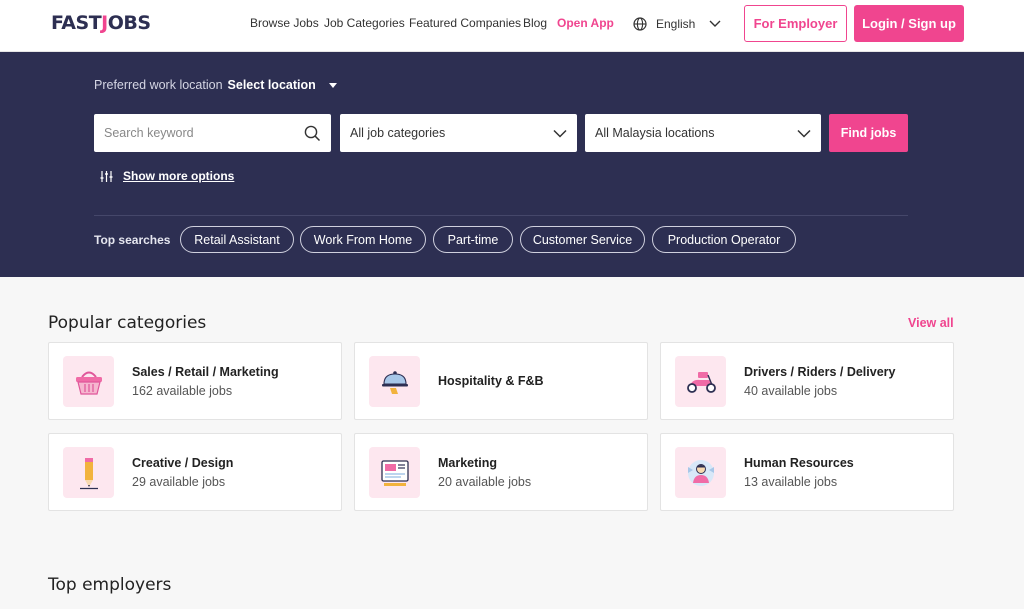  I want to click on category-card-human-resources: Human Resources 13 available jobs, so click(807, 472).